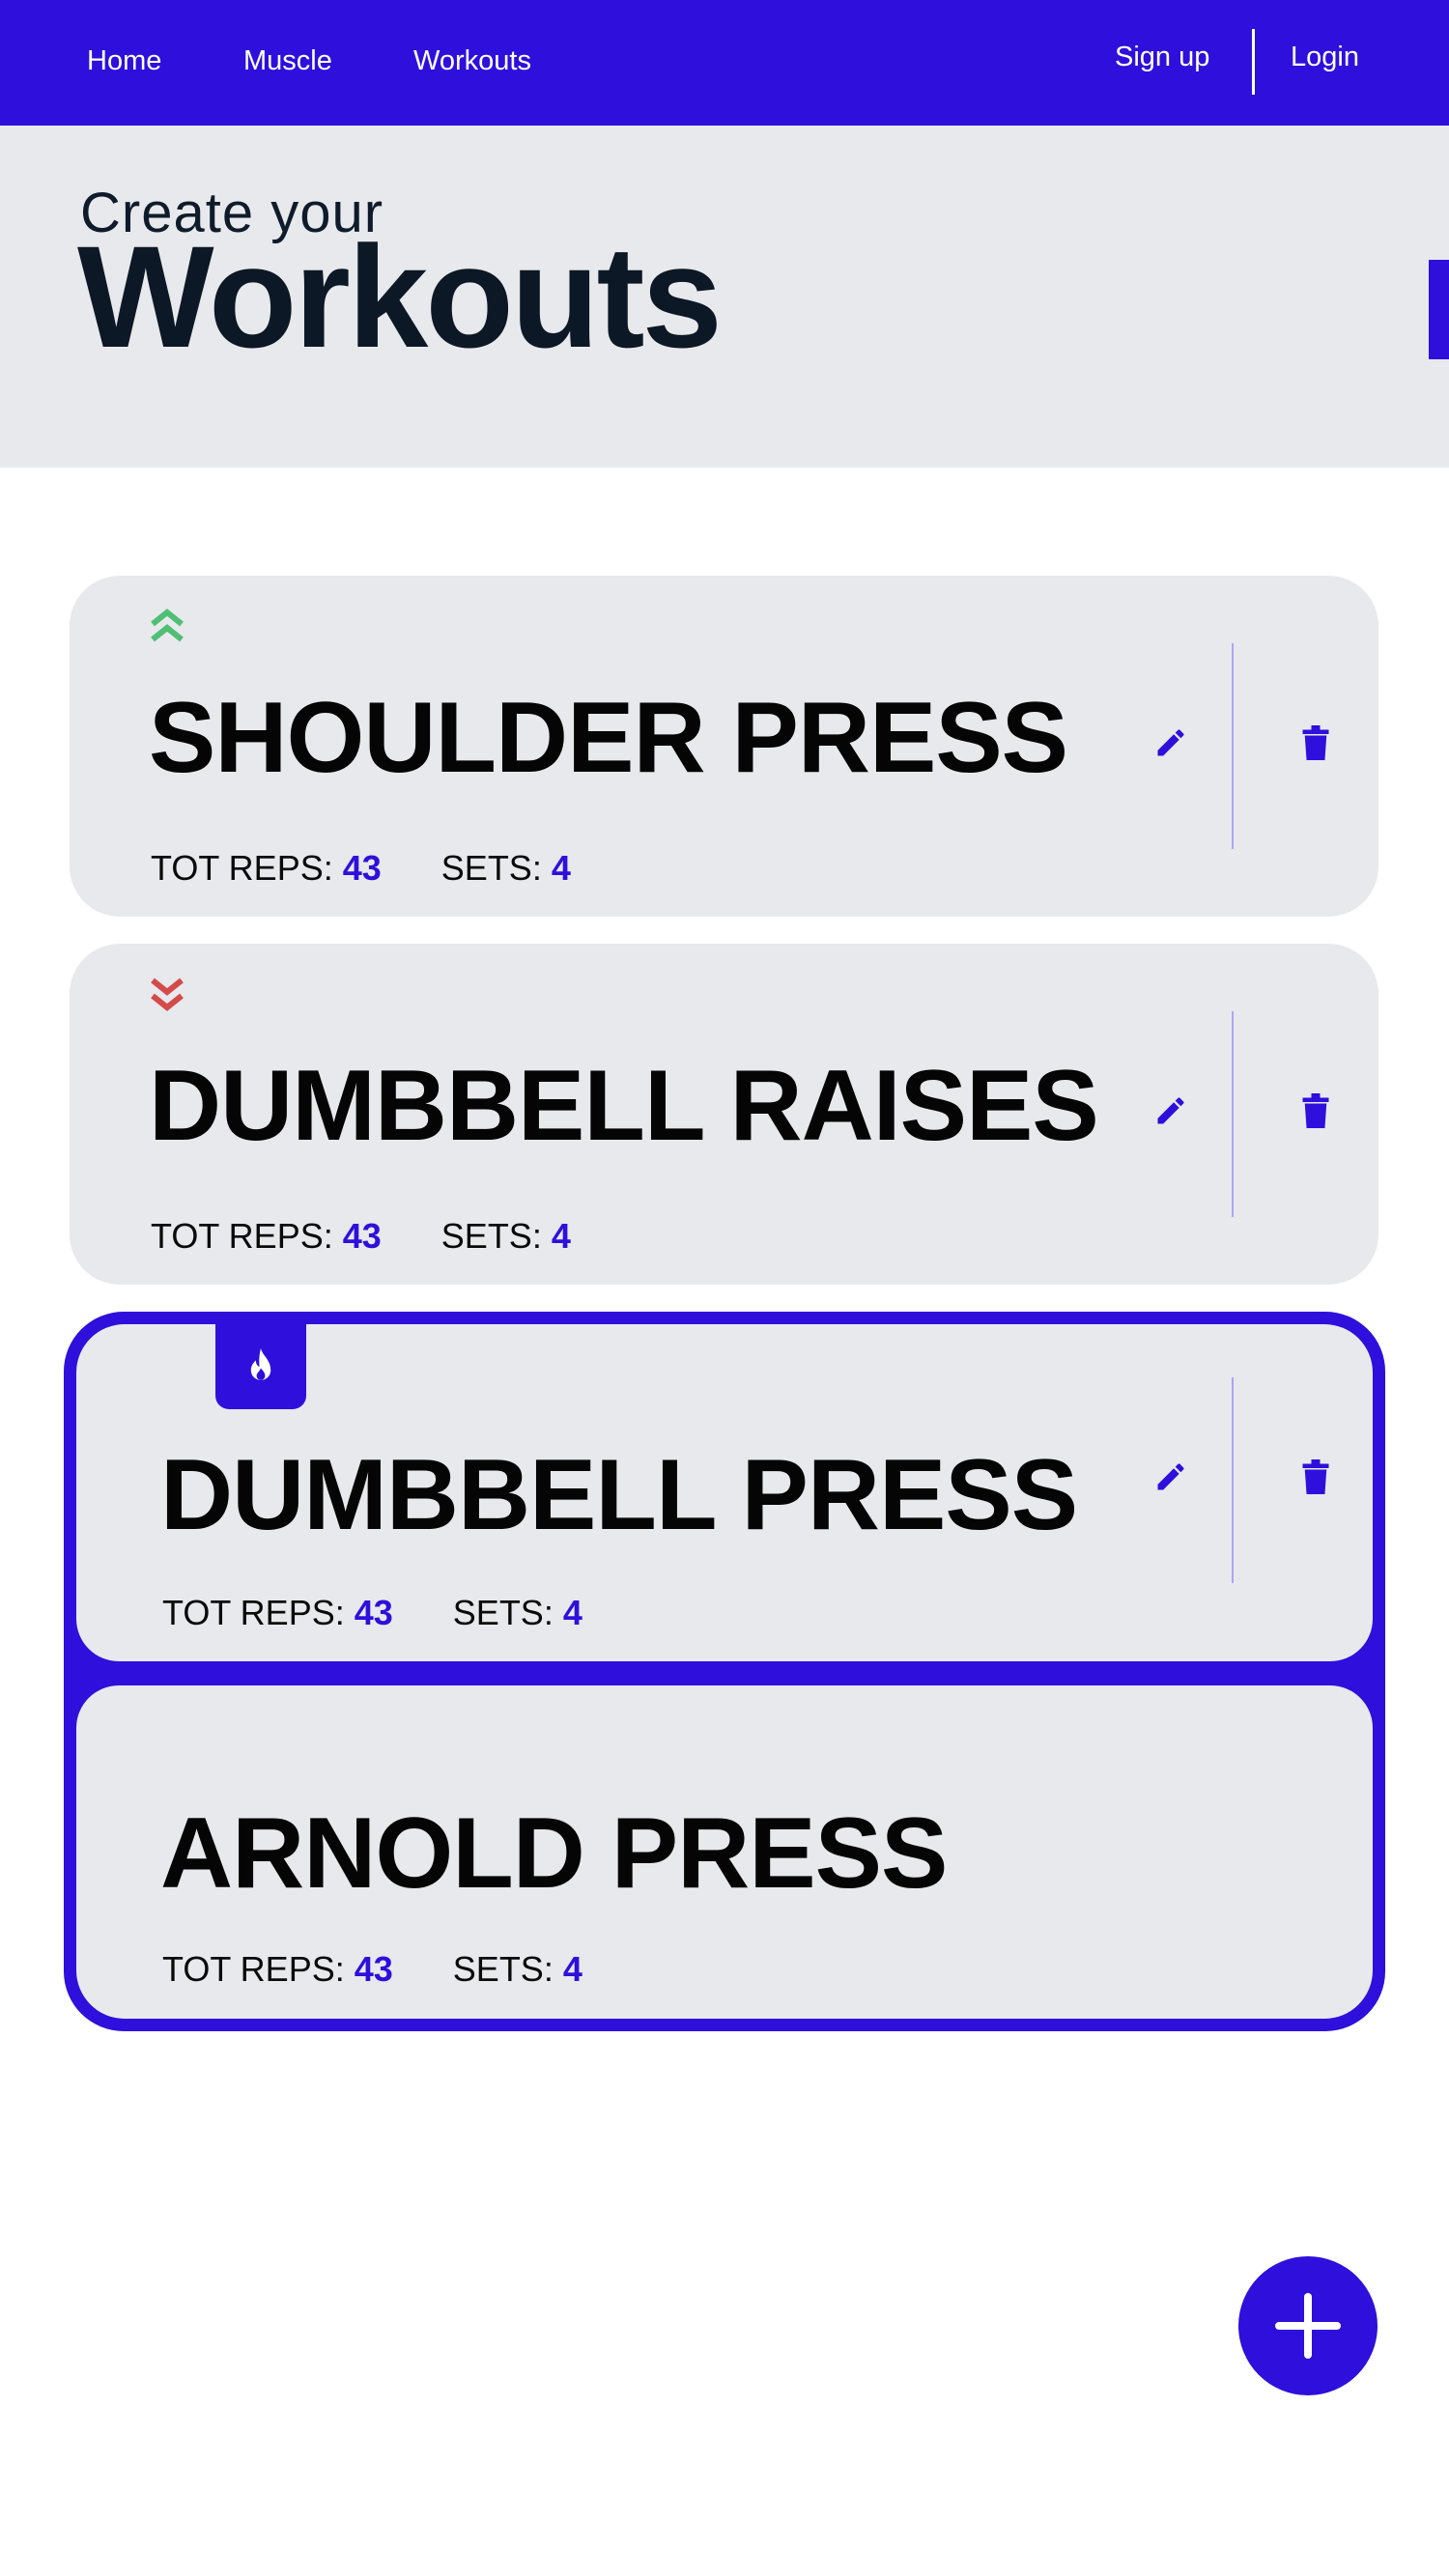  Describe the element at coordinates (624, 1106) in the screenshot. I see `workout-name: DUMBBELL RAISES` at that location.